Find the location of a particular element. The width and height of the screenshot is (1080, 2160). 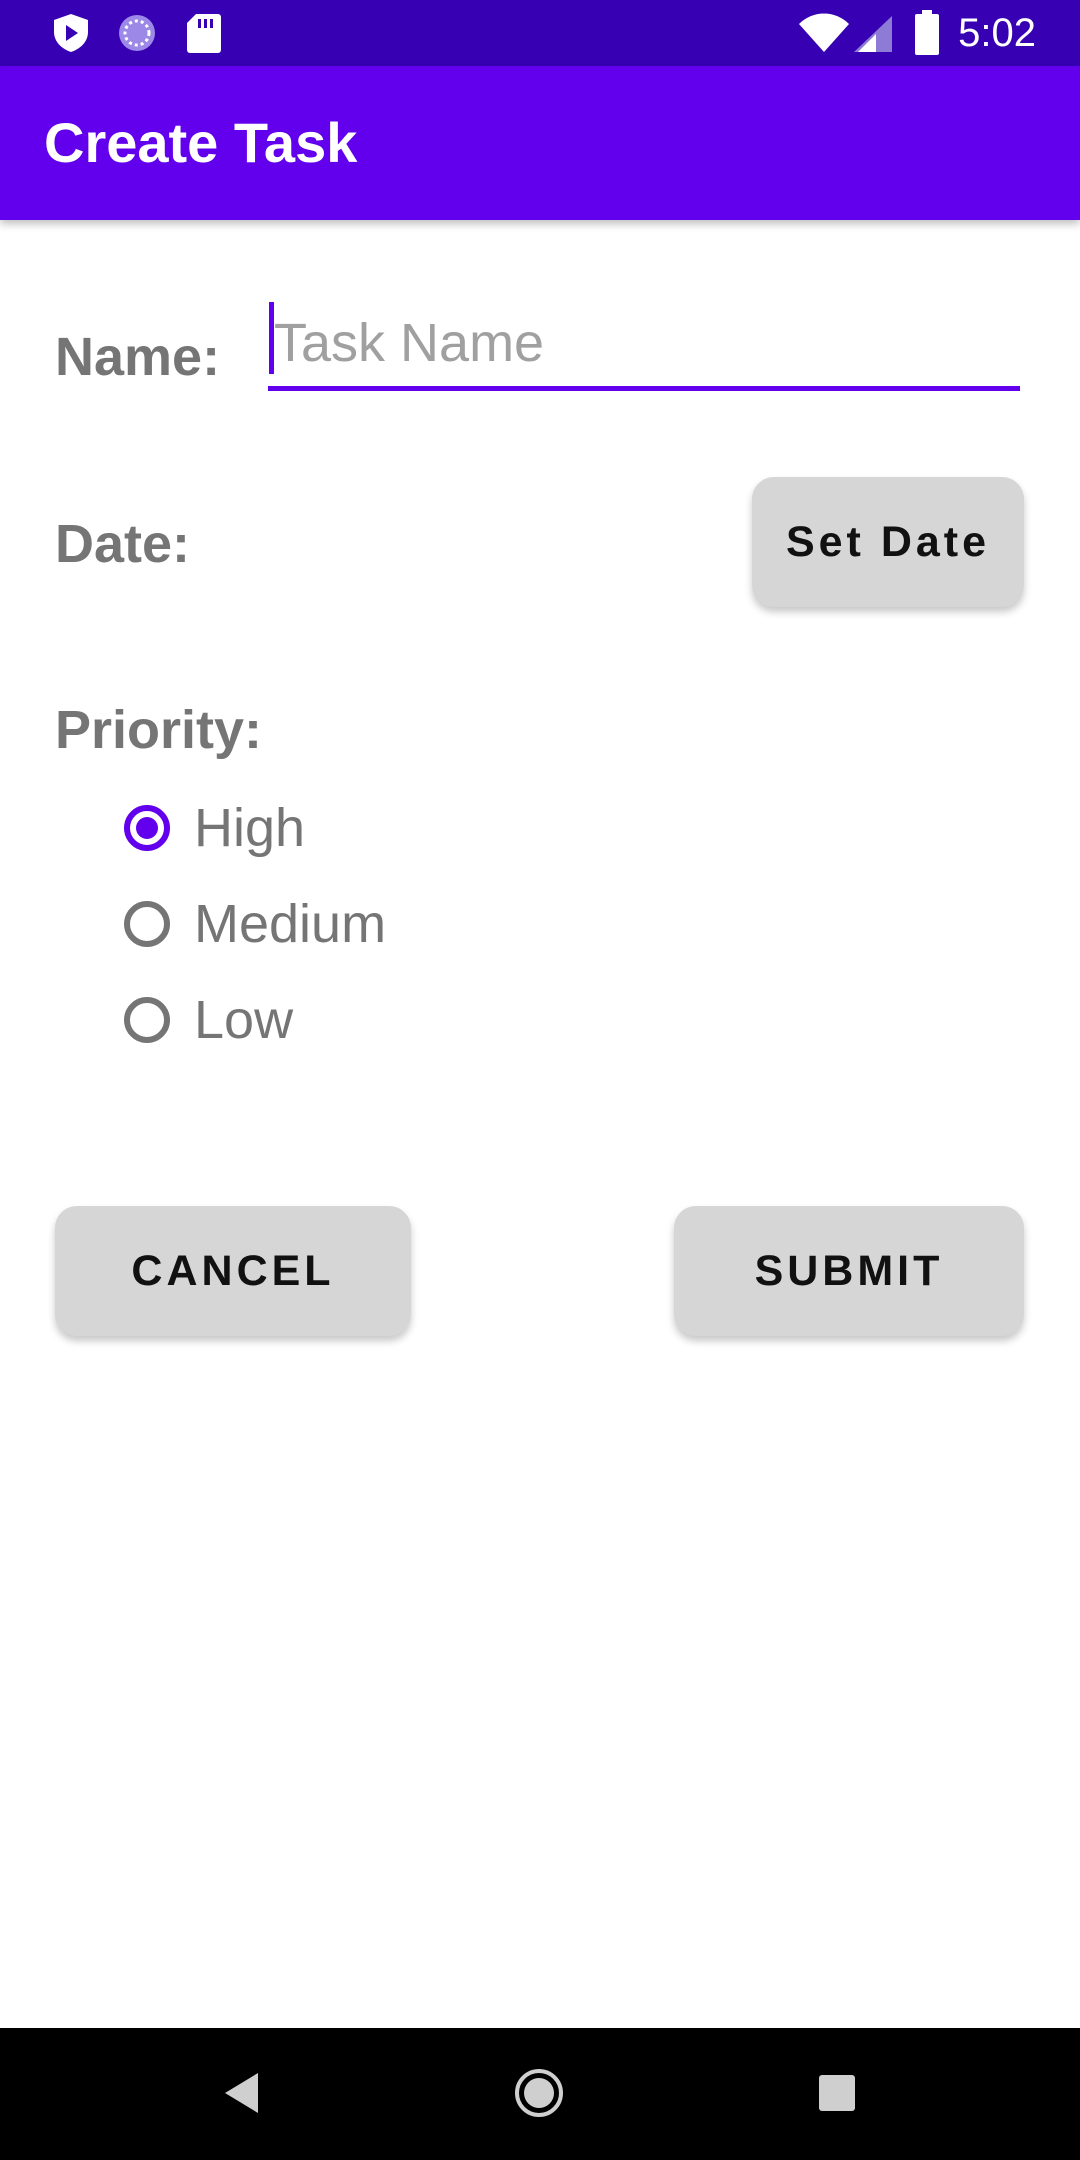

signal-icon is located at coordinates (873, 34).